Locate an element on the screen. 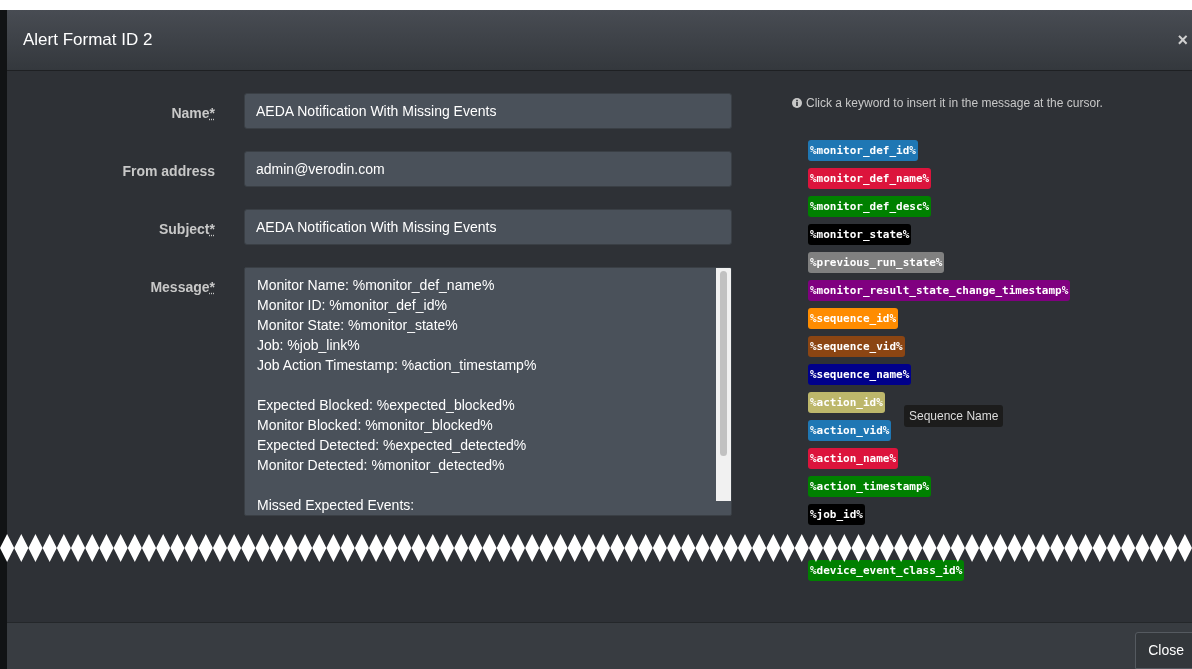  dialog-title: Alert Format ID 2 is located at coordinates (88, 40).